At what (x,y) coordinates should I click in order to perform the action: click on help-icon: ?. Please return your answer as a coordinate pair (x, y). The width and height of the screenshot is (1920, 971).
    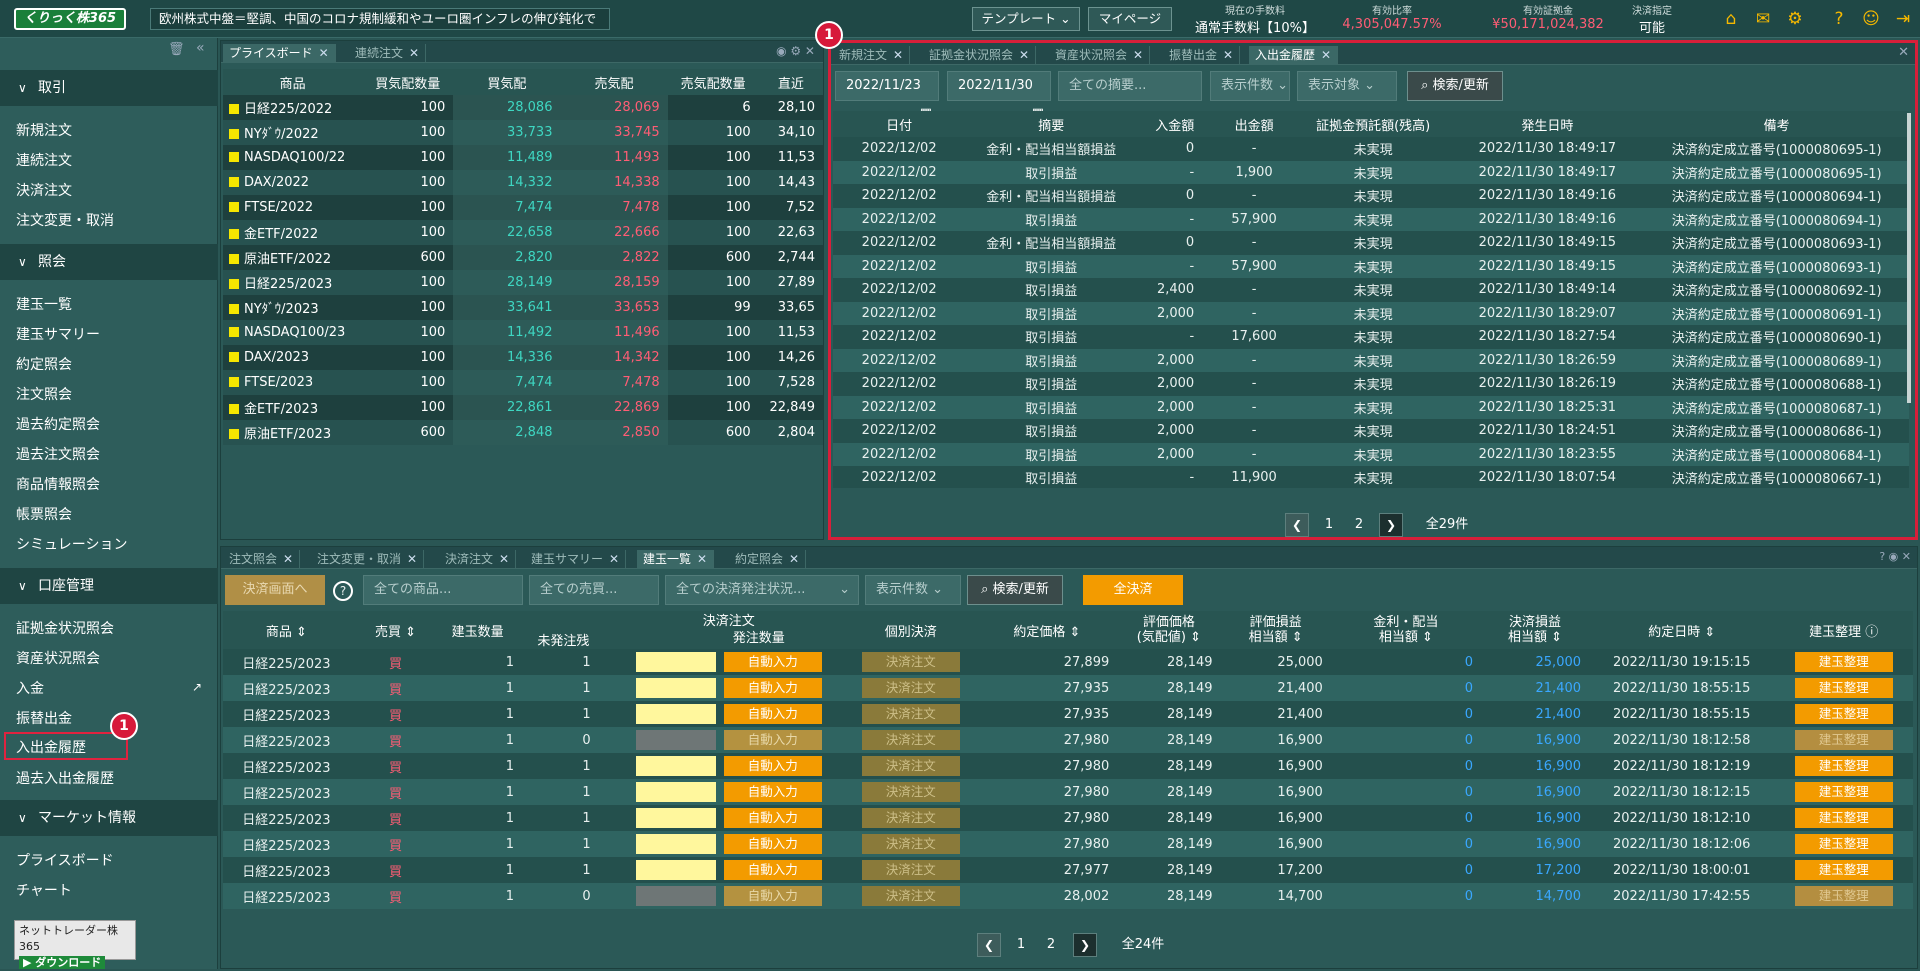
    Looking at the image, I should click on (1839, 19).